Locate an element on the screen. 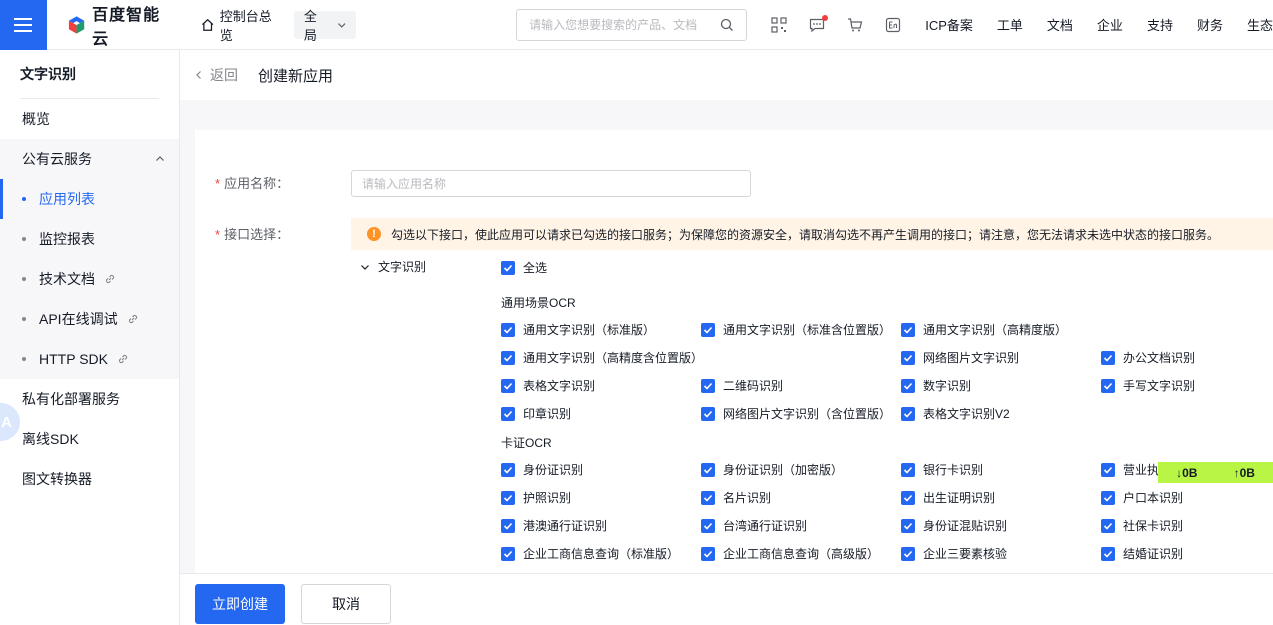 The image size is (1273, 625). checkbox-label: 银行卡识别 is located at coordinates (953, 470).